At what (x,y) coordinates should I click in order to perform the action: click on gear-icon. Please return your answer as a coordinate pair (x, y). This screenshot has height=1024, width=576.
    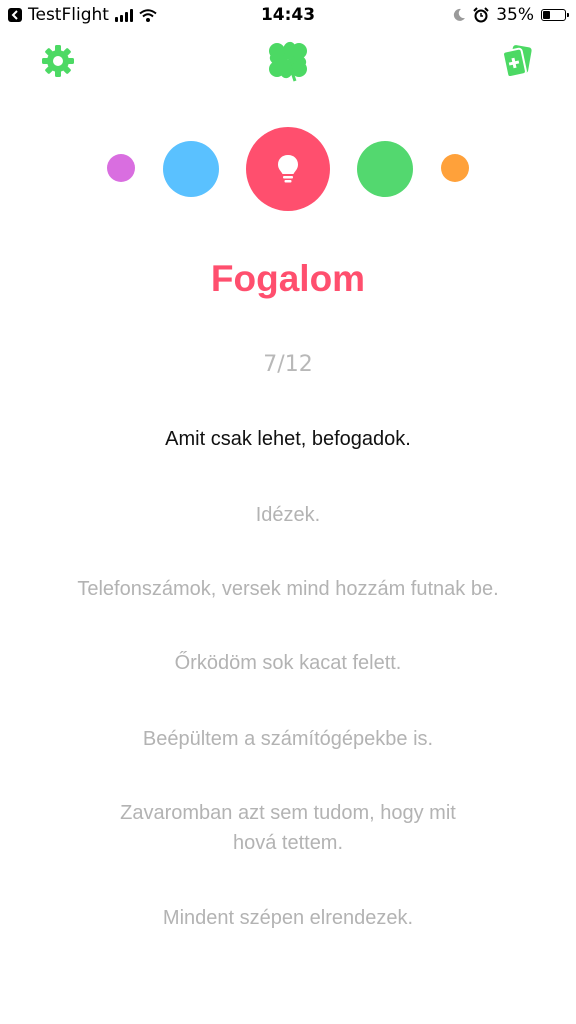
    Looking at the image, I should click on (58, 61).